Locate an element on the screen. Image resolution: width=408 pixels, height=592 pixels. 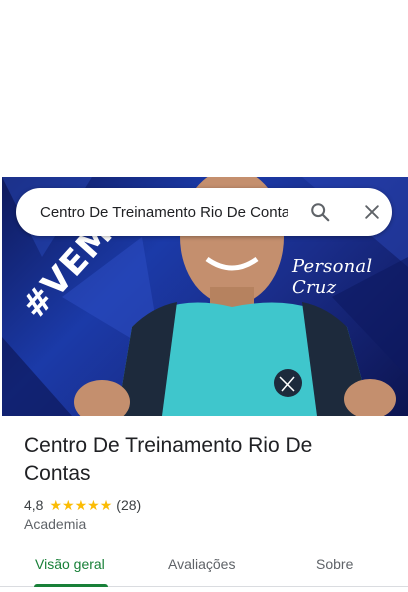
close-button is located at coordinates (372, 212).